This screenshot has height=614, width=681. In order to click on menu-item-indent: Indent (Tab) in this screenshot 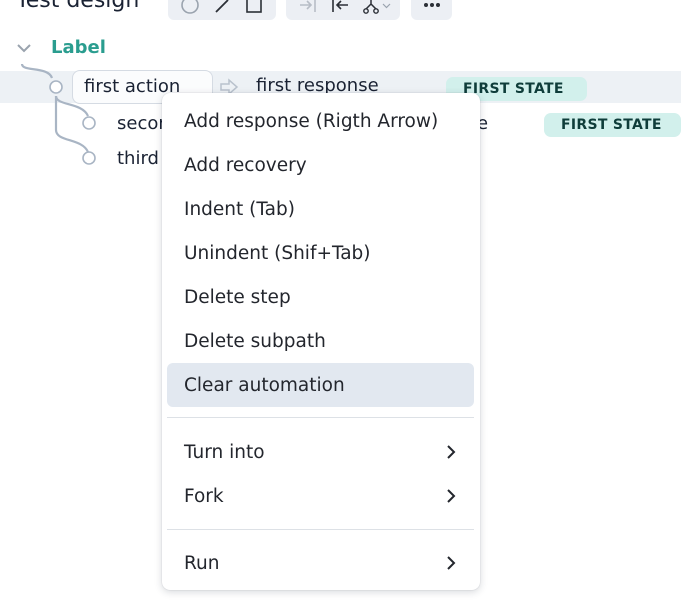, I will do `click(320, 209)`.